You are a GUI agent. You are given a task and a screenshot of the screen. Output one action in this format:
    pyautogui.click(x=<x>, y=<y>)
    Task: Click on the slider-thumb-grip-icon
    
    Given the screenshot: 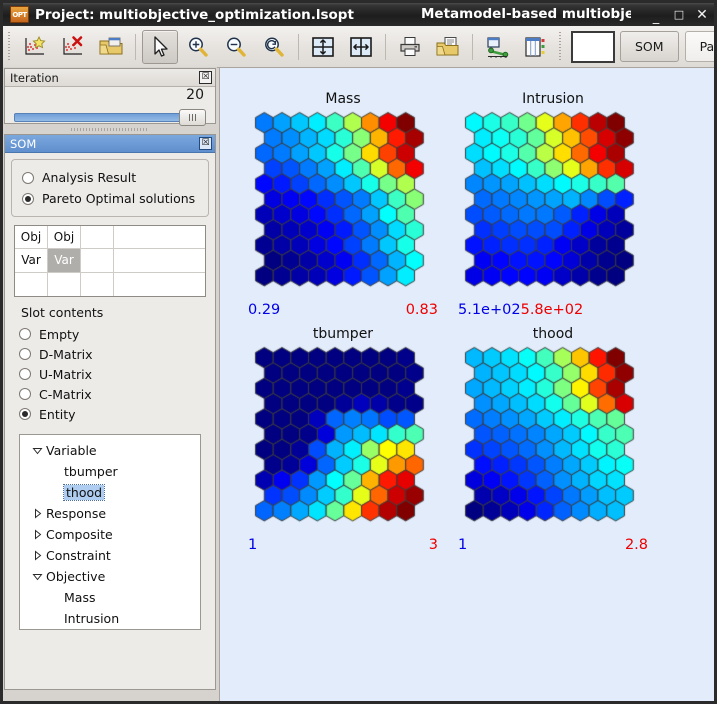 What is the action you would take?
    pyautogui.click(x=192, y=117)
    